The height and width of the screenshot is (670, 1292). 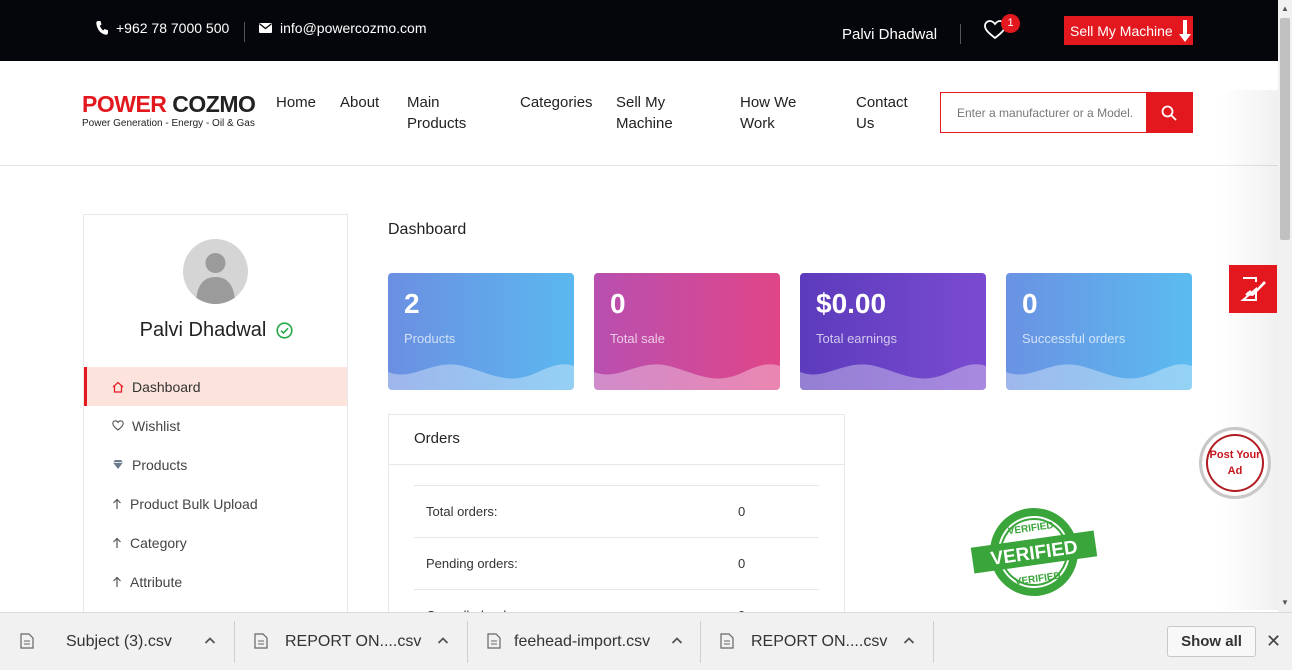 I want to click on post-ad-label: Post Your Ad, so click(x=1235, y=463).